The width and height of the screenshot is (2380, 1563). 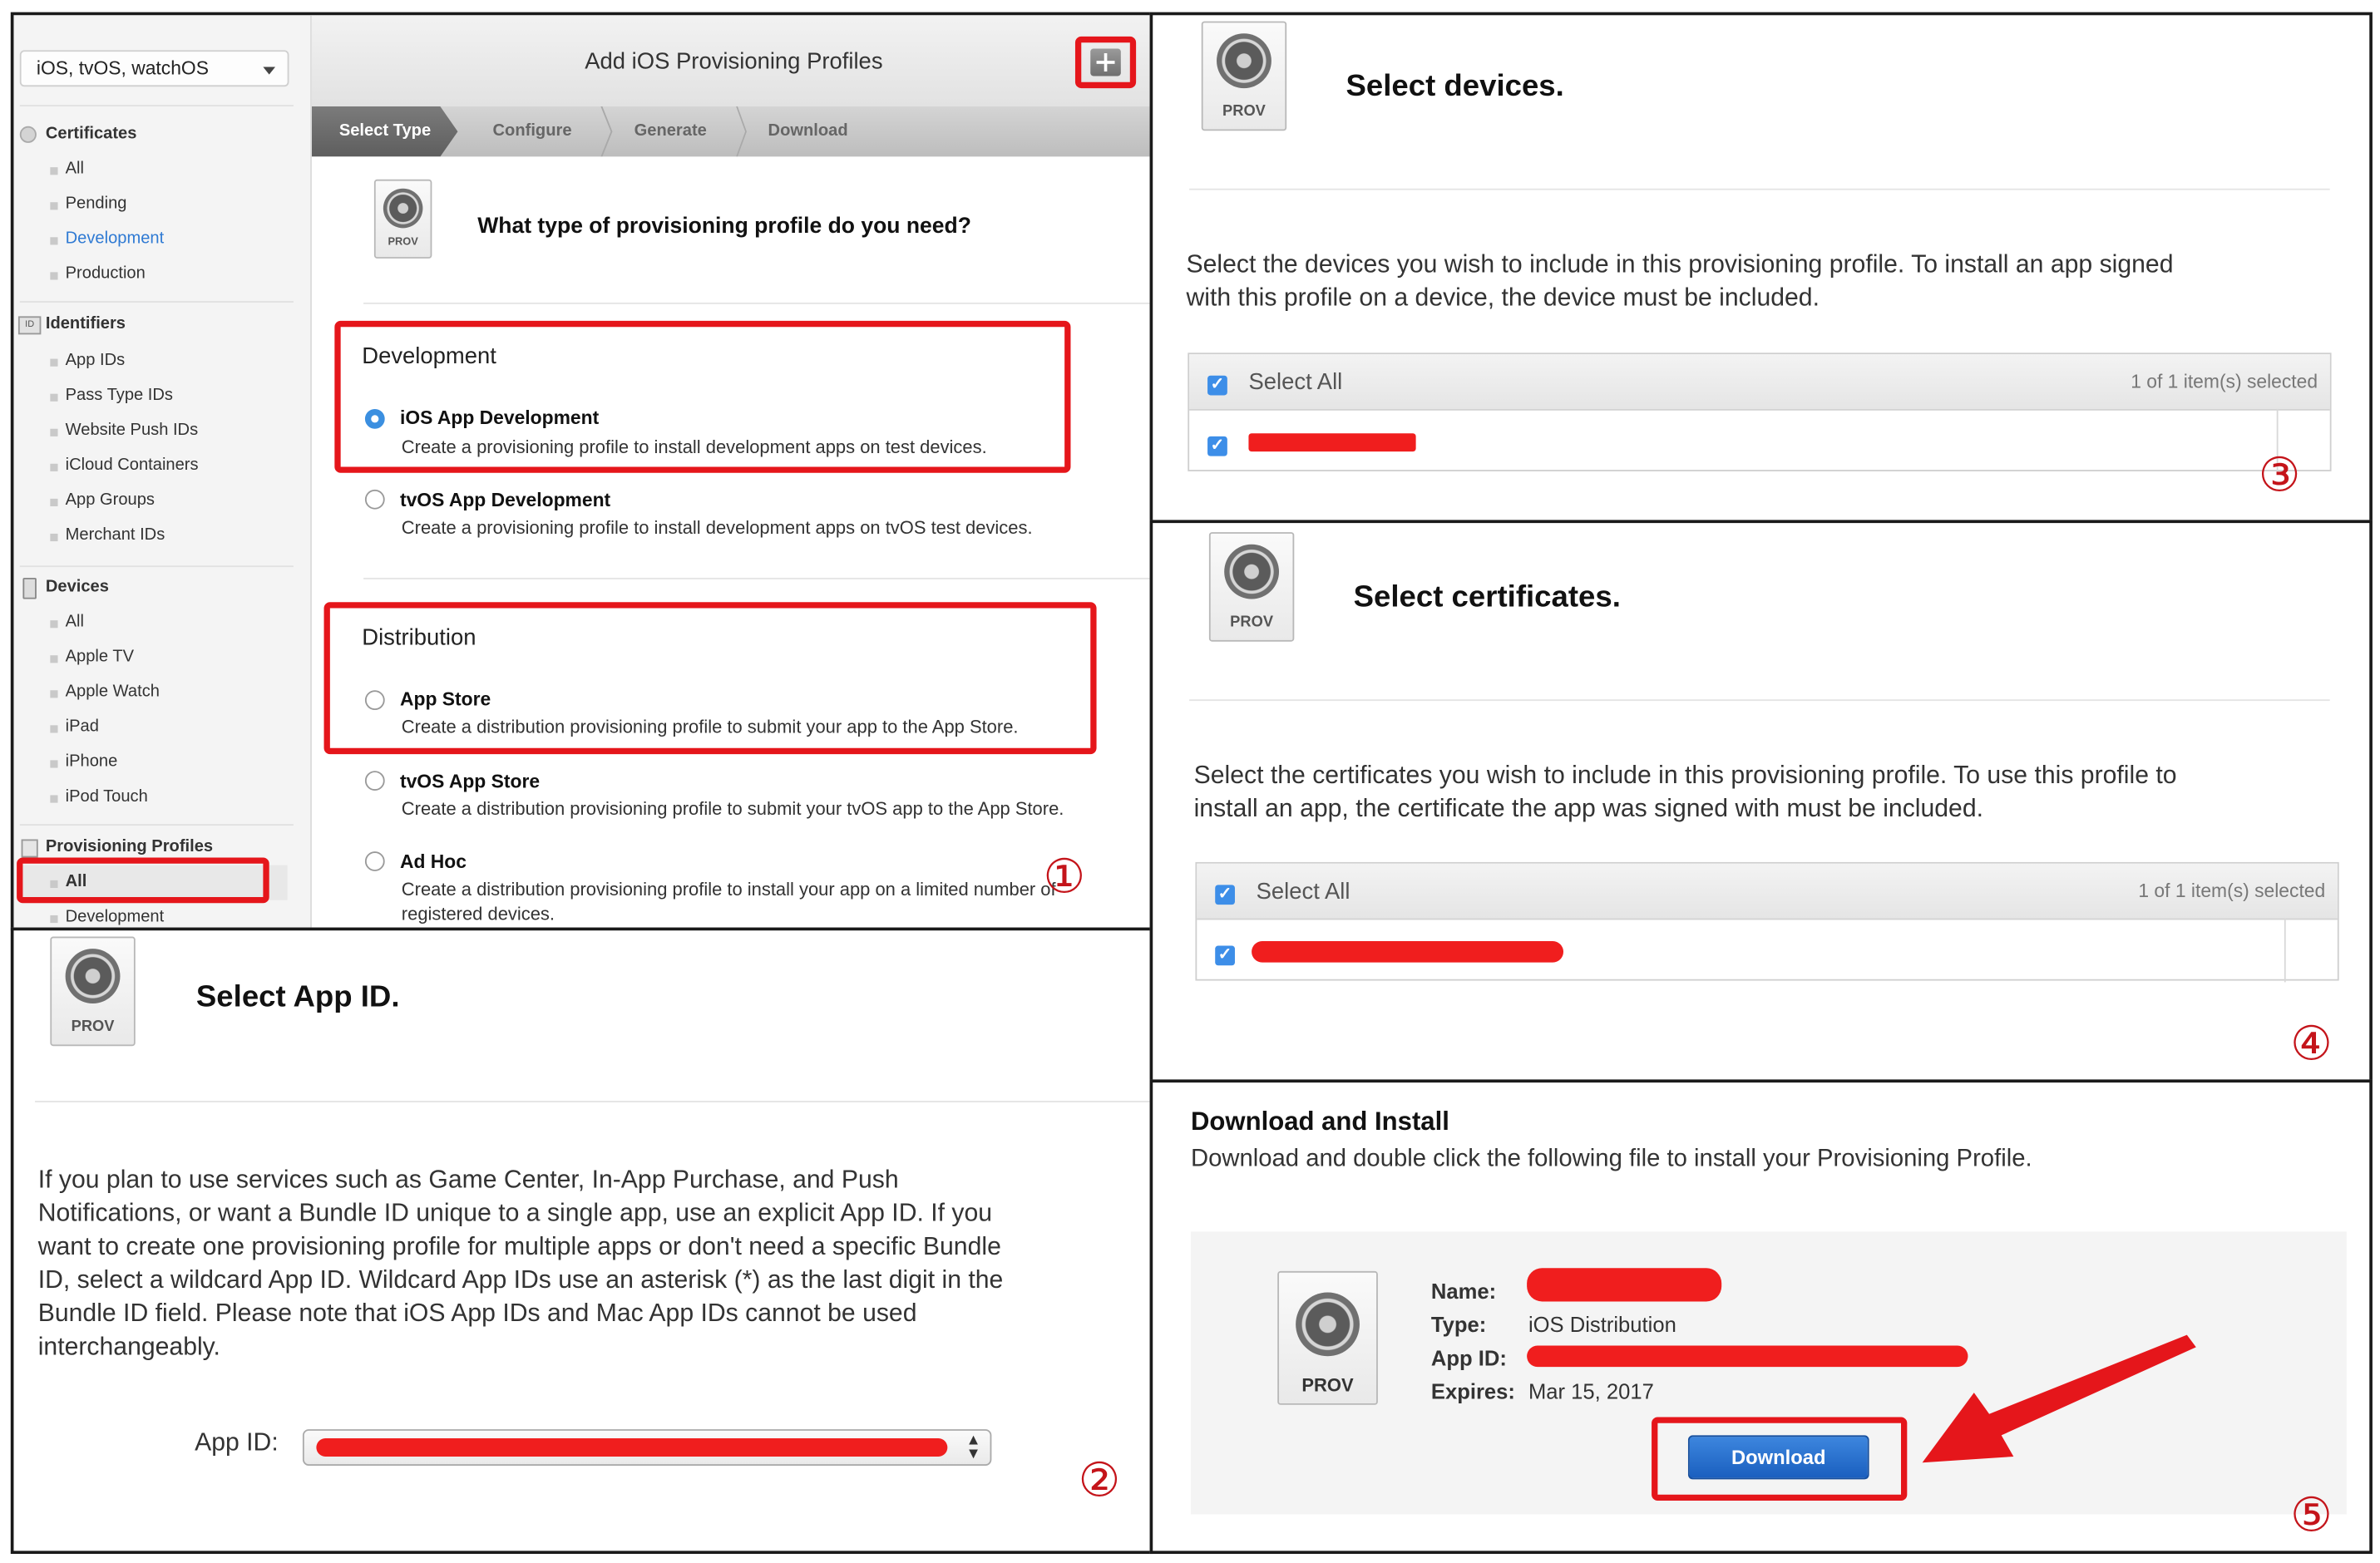 I want to click on devices-table: ✓ Select All 1 of 1 item(s) selected ✓, so click(x=1760, y=413).